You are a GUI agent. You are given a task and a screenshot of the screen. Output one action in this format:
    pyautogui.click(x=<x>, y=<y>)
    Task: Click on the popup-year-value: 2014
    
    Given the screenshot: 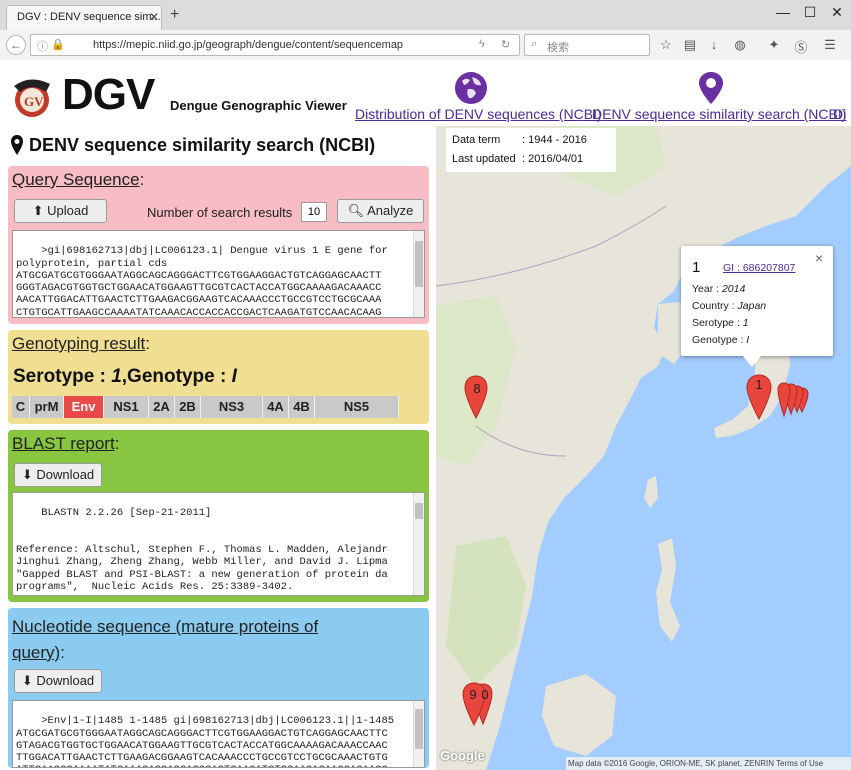 What is the action you would take?
    pyautogui.click(x=733, y=289)
    